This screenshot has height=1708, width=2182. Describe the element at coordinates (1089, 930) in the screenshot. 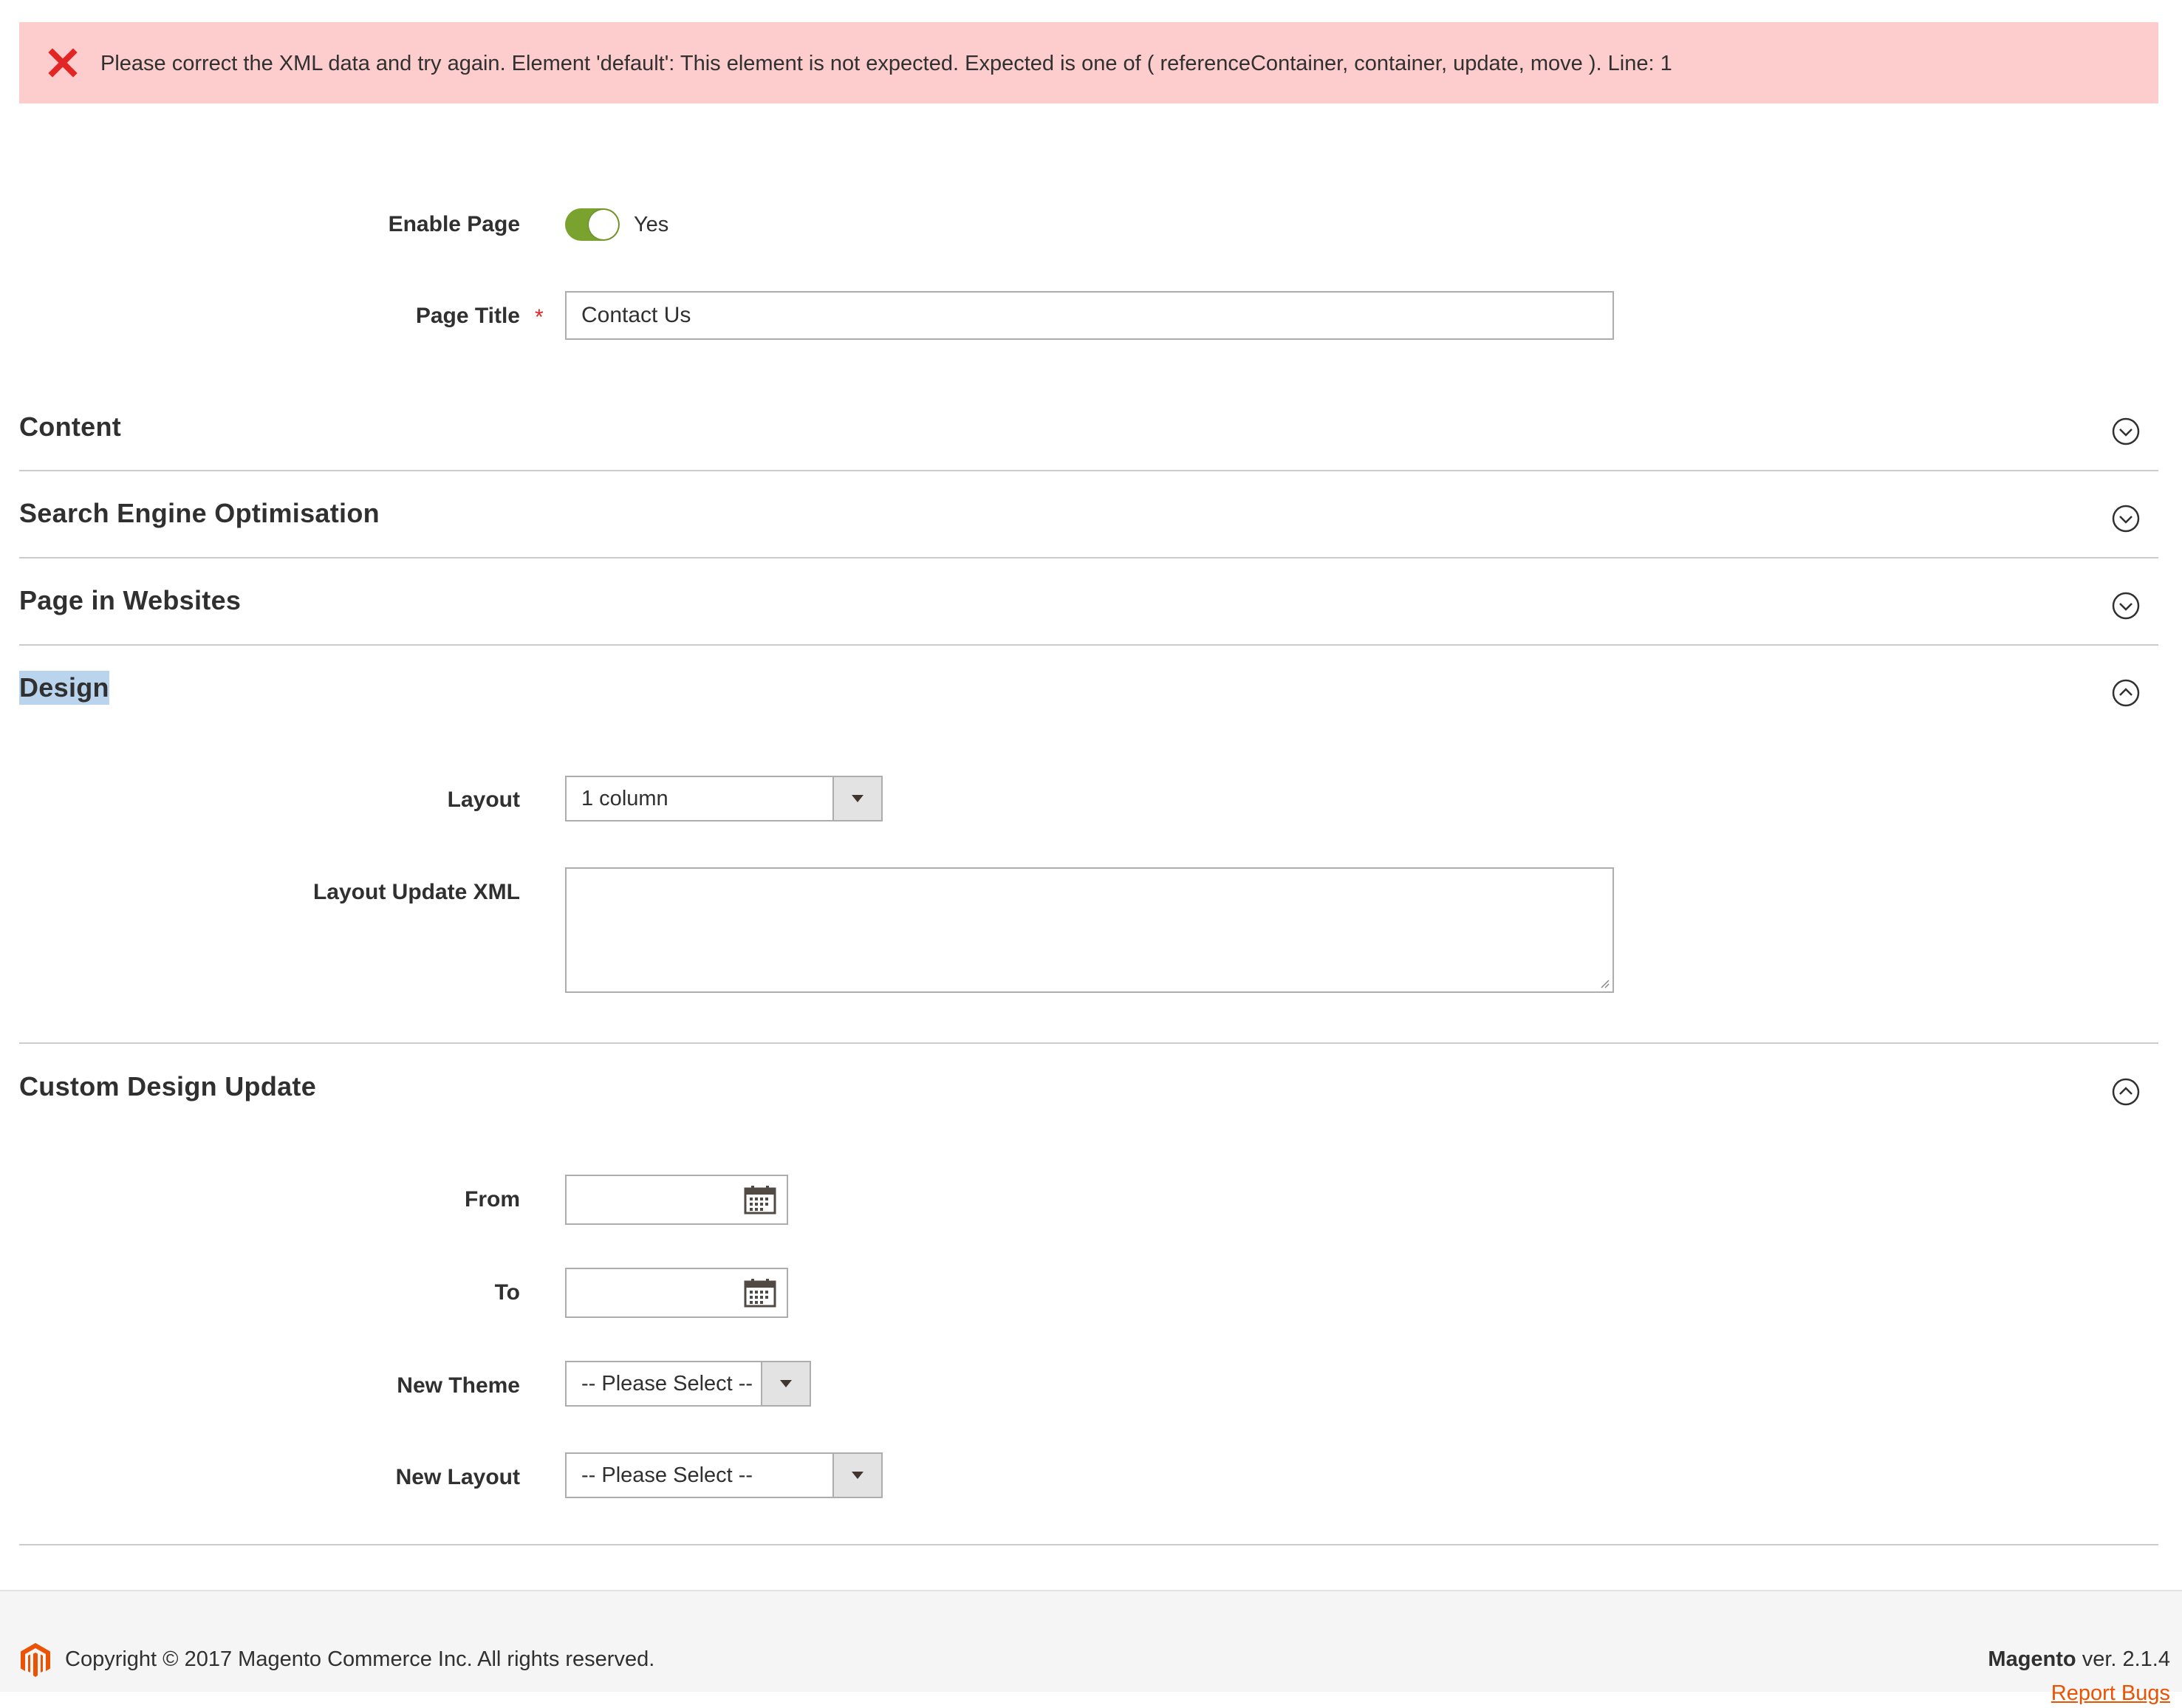

I see `layout-update-xml-textarea` at that location.